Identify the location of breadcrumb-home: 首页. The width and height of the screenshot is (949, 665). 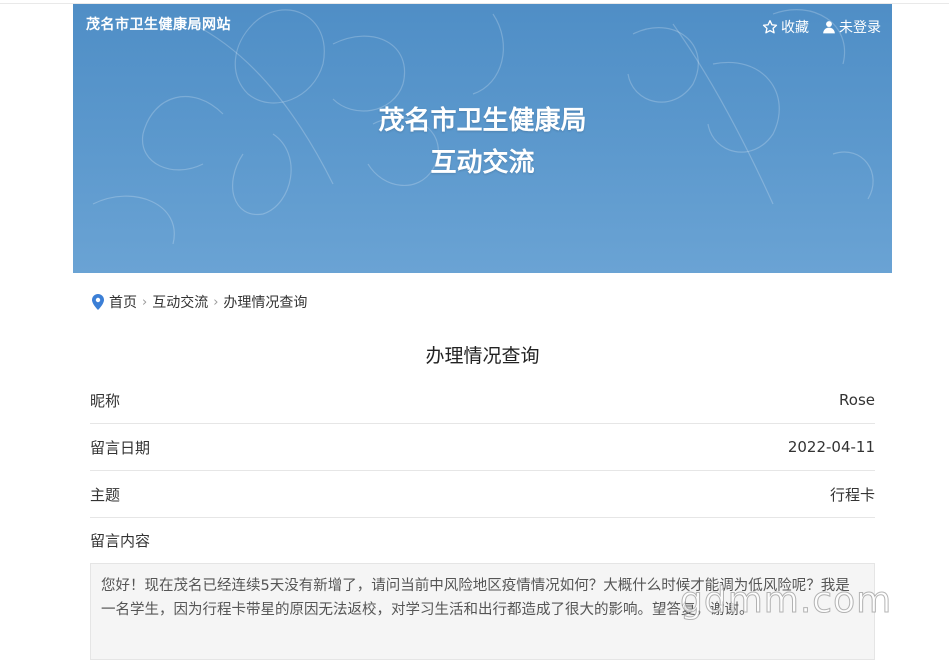
(123, 302).